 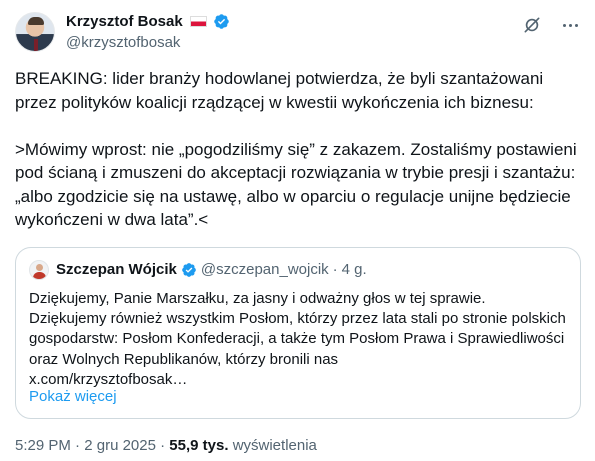 What do you see at coordinates (39, 275) in the screenshot?
I see `avatar-shirt` at bounding box center [39, 275].